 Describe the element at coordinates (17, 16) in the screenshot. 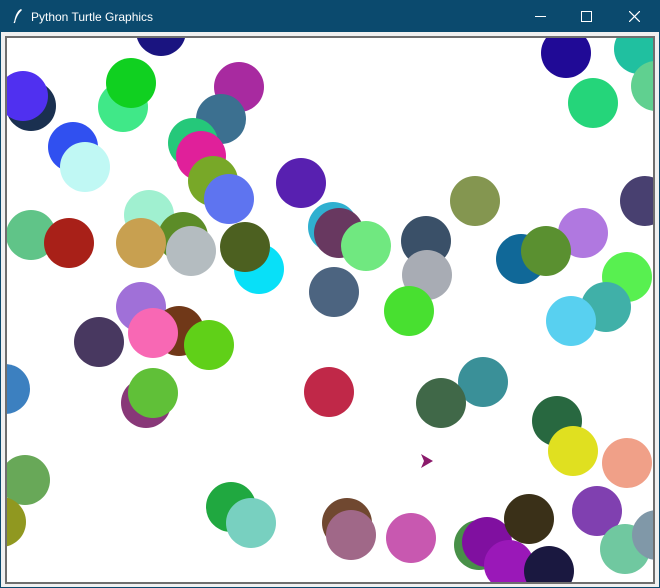

I see `feather-icon` at that location.